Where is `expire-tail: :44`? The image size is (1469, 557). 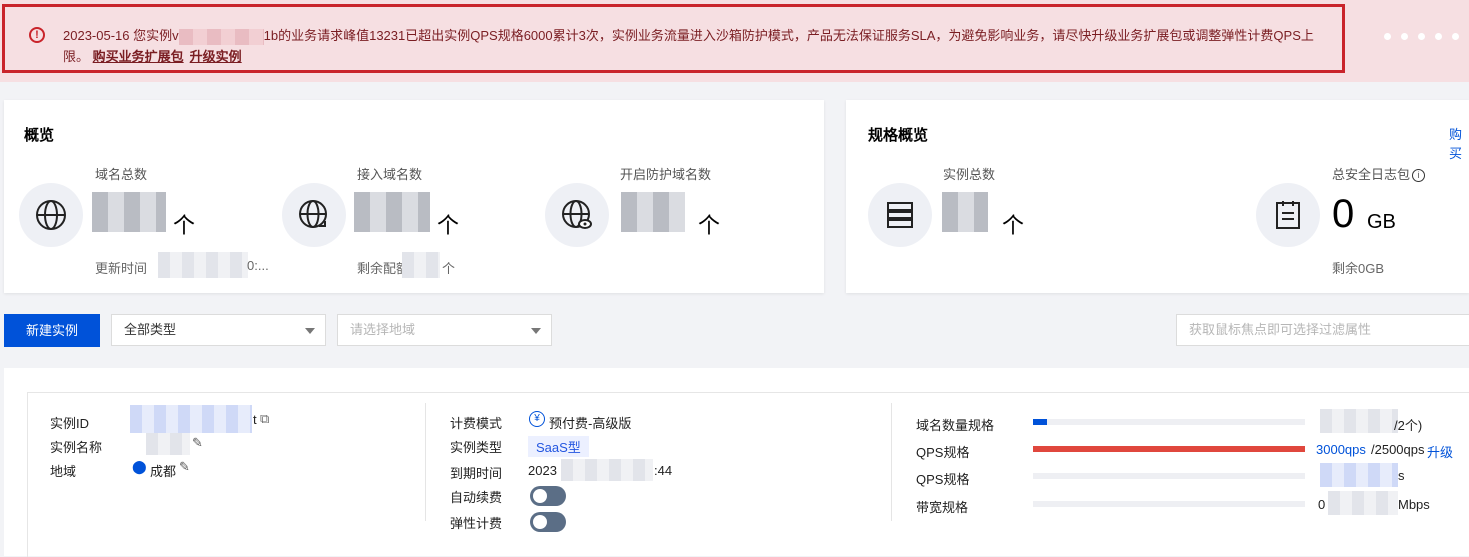
expire-tail: :44 is located at coordinates (663, 470).